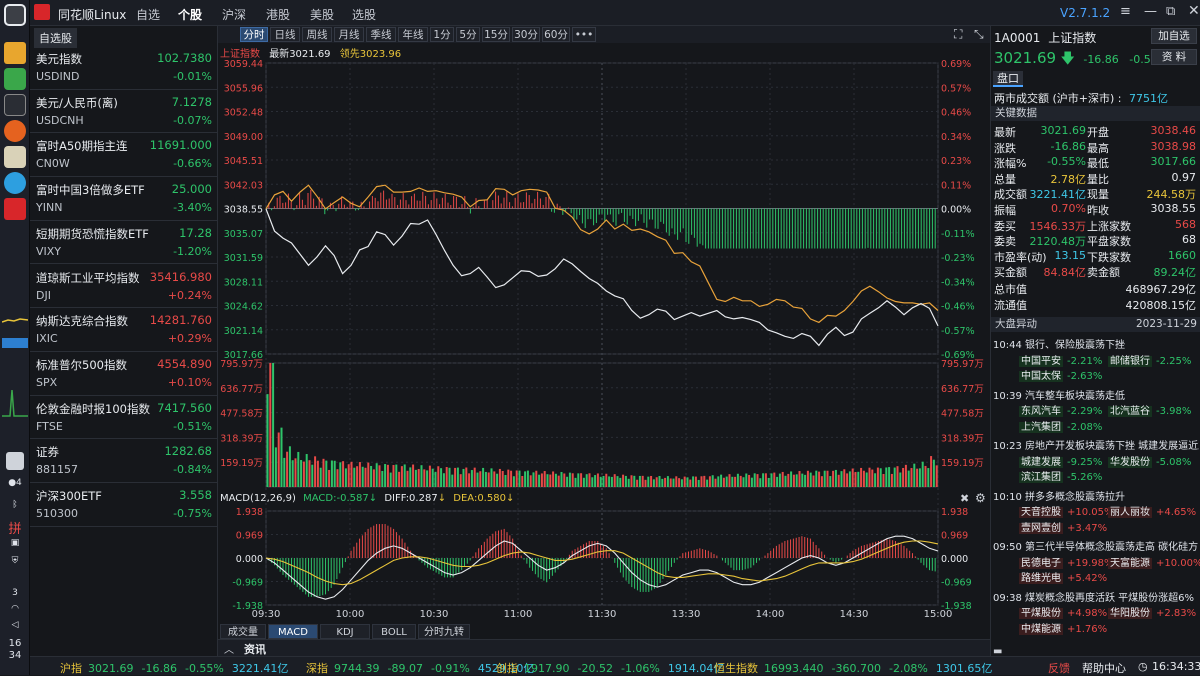 This screenshot has width=1200, height=676. What do you see at coordinates (124, 461) in the screenshot?
I see `watchlist-item: 证券 881157 1282.68 -0.84%` at bounding box center [124, 461].